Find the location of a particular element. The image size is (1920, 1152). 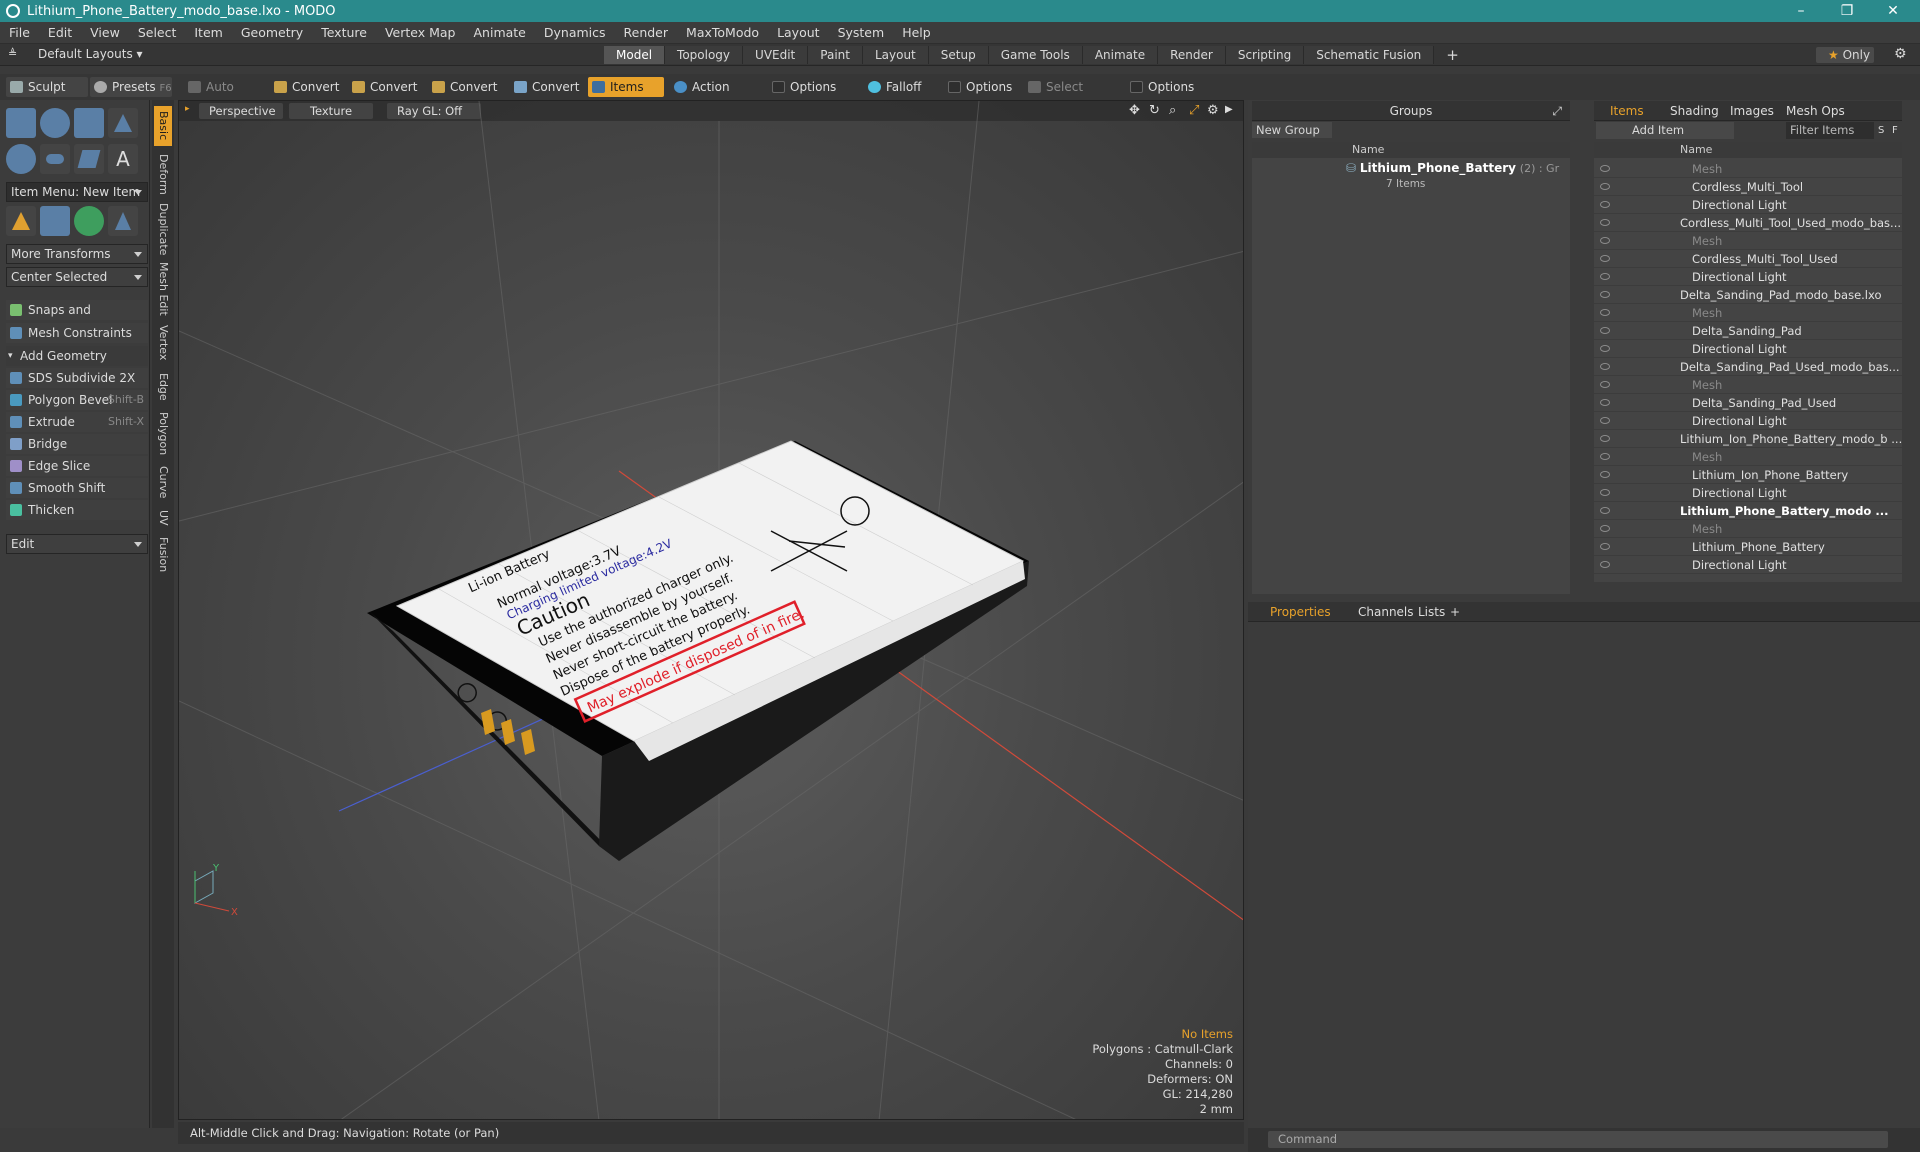

rotate-icon is located at coordinates (89, 221).